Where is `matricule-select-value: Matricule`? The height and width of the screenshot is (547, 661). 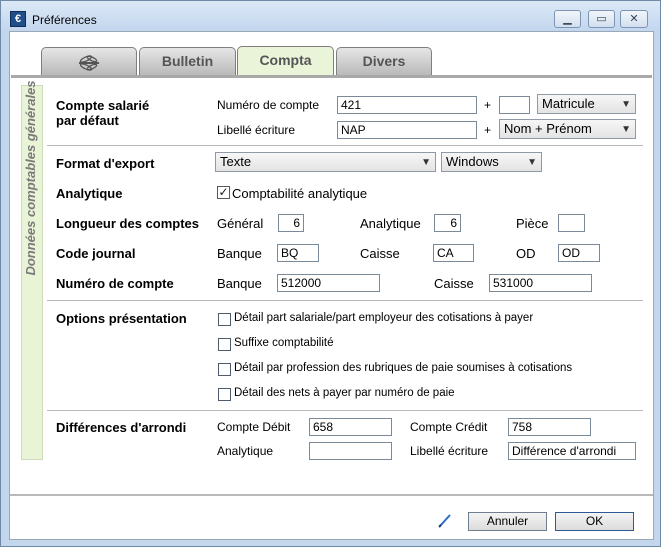
matricule-select-value: Matricule is located at coordinates (568, 103).